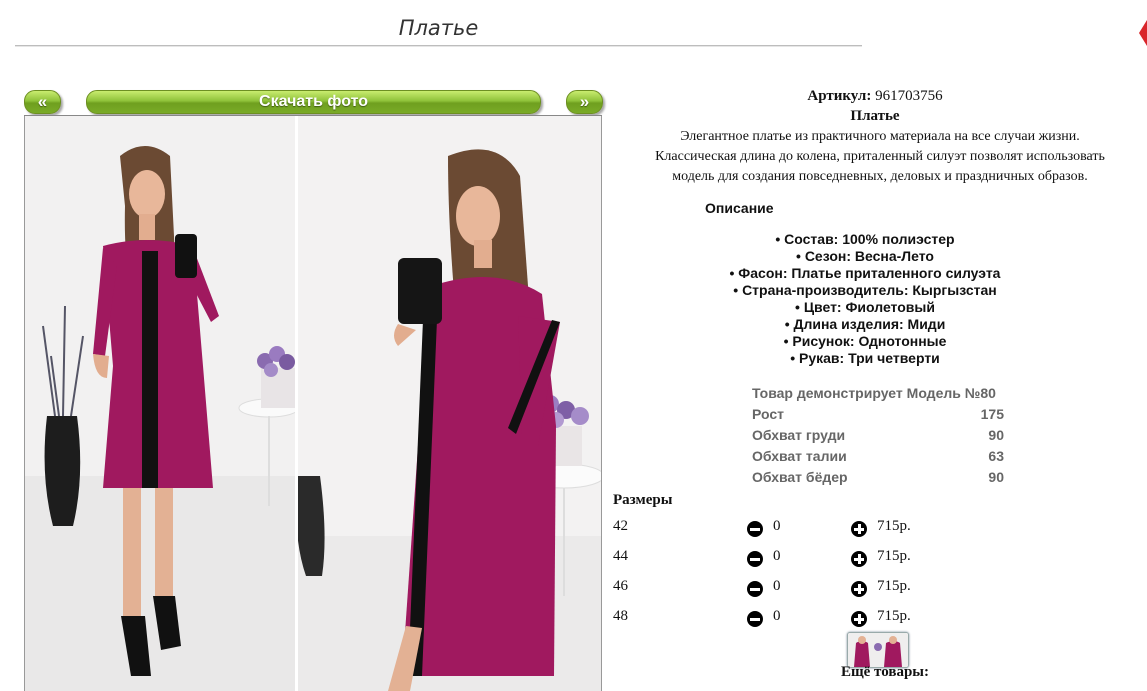 This screenshot has height=691, width=1147. I want to click on spec-item: • Фасон: Платье приталенного силуэта, so click(865, 273).